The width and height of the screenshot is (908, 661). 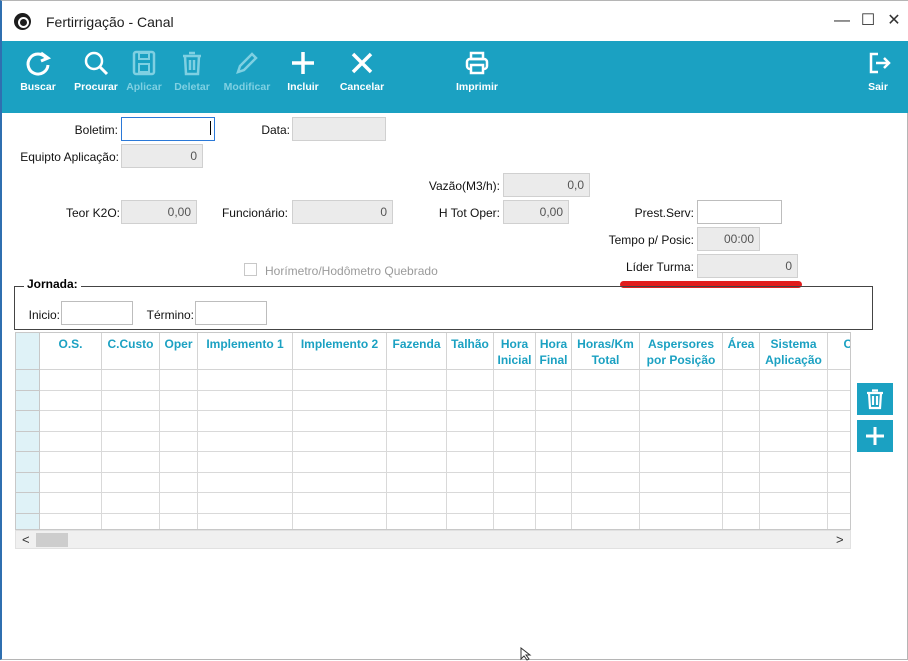 I want to click on inicio-field, so click(x=97, y=313).